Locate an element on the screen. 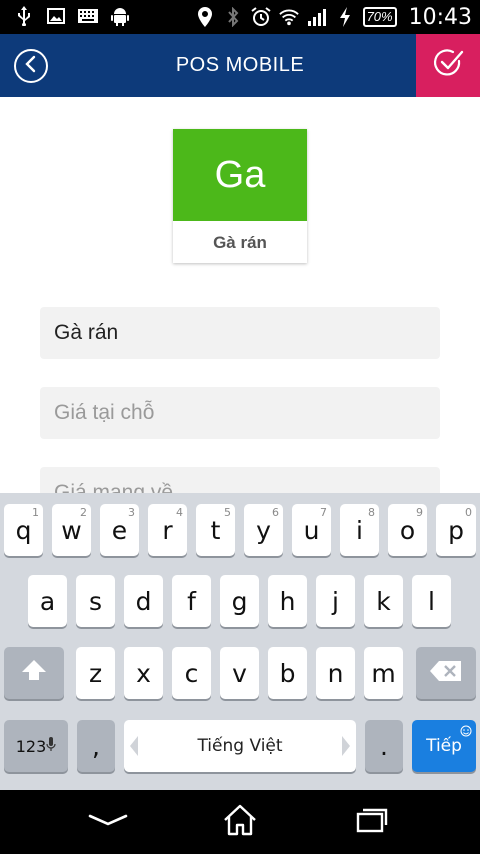  comma-key: , is located at coordinates (96, 746).